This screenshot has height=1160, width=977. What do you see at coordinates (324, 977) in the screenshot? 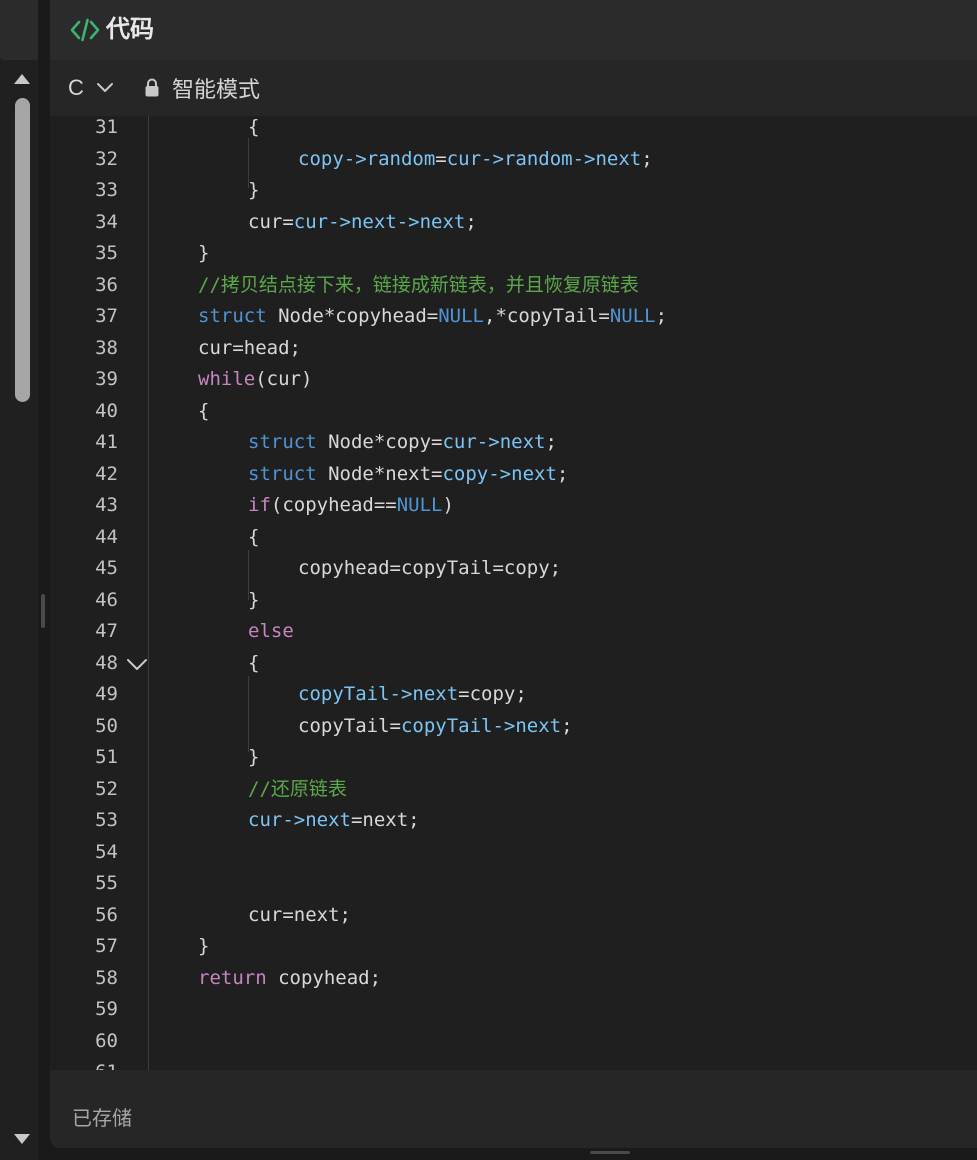
I see `code-token: copyhead;` at bounding box center [324, 977].